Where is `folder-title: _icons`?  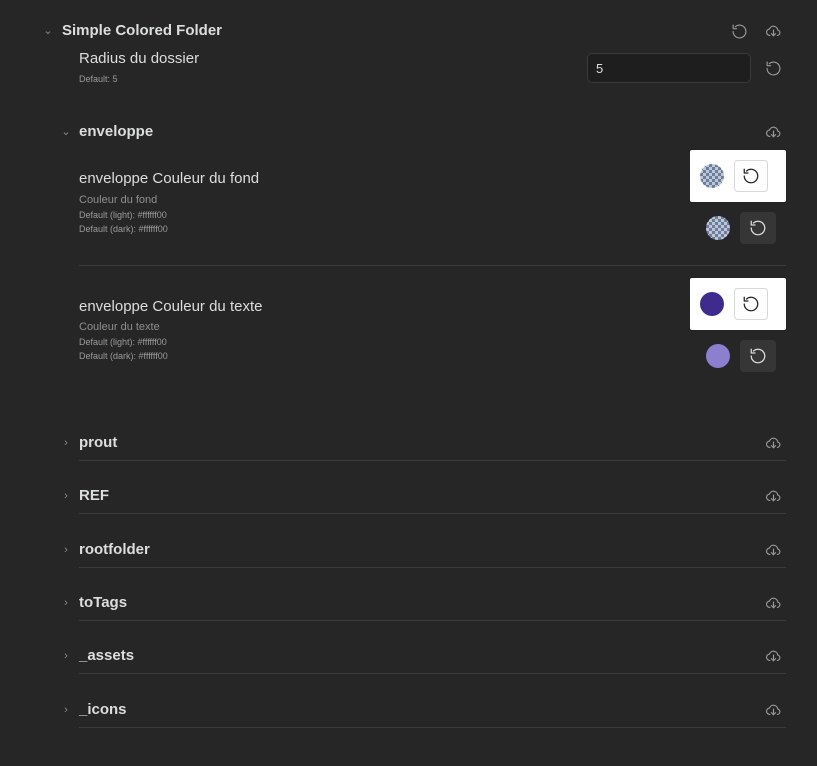 folder-title: _icons is located at coordinates (103, 709).